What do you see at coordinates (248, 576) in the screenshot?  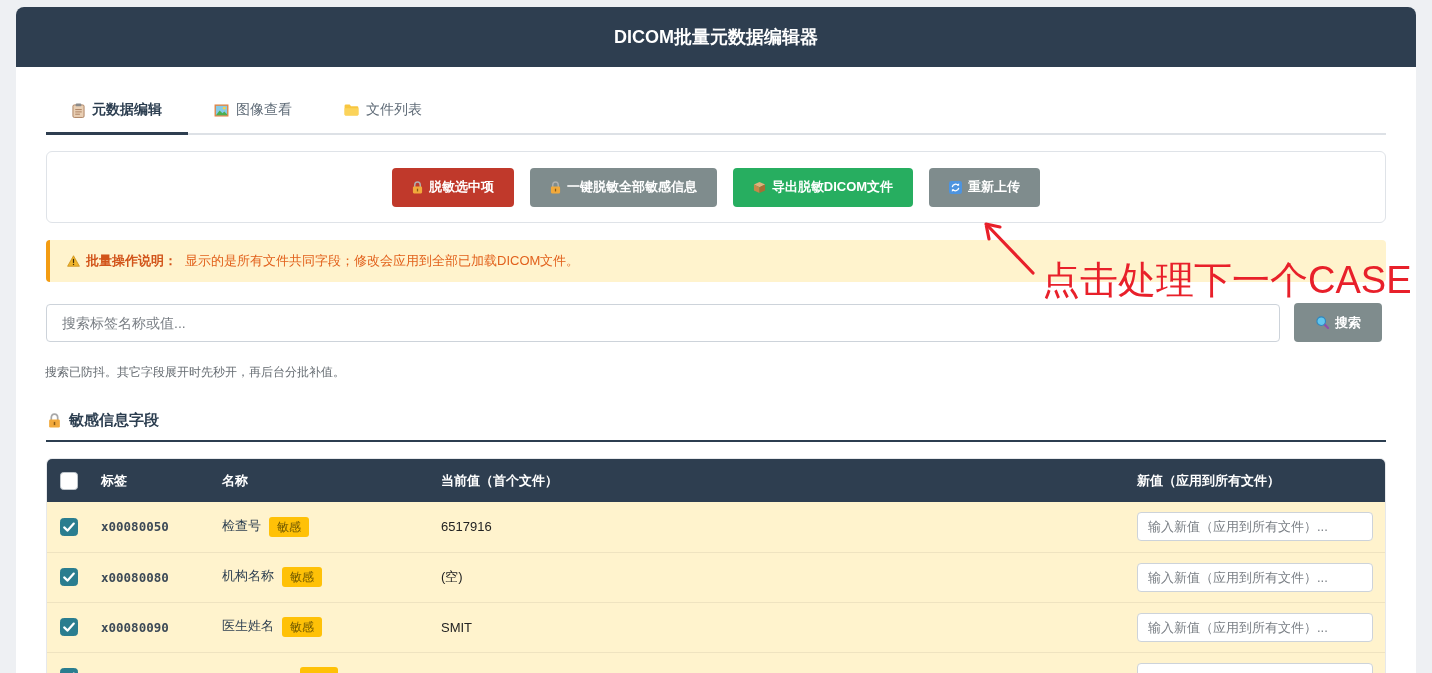 I see `field-name: 机构名称` at bounding box center [248, 576].